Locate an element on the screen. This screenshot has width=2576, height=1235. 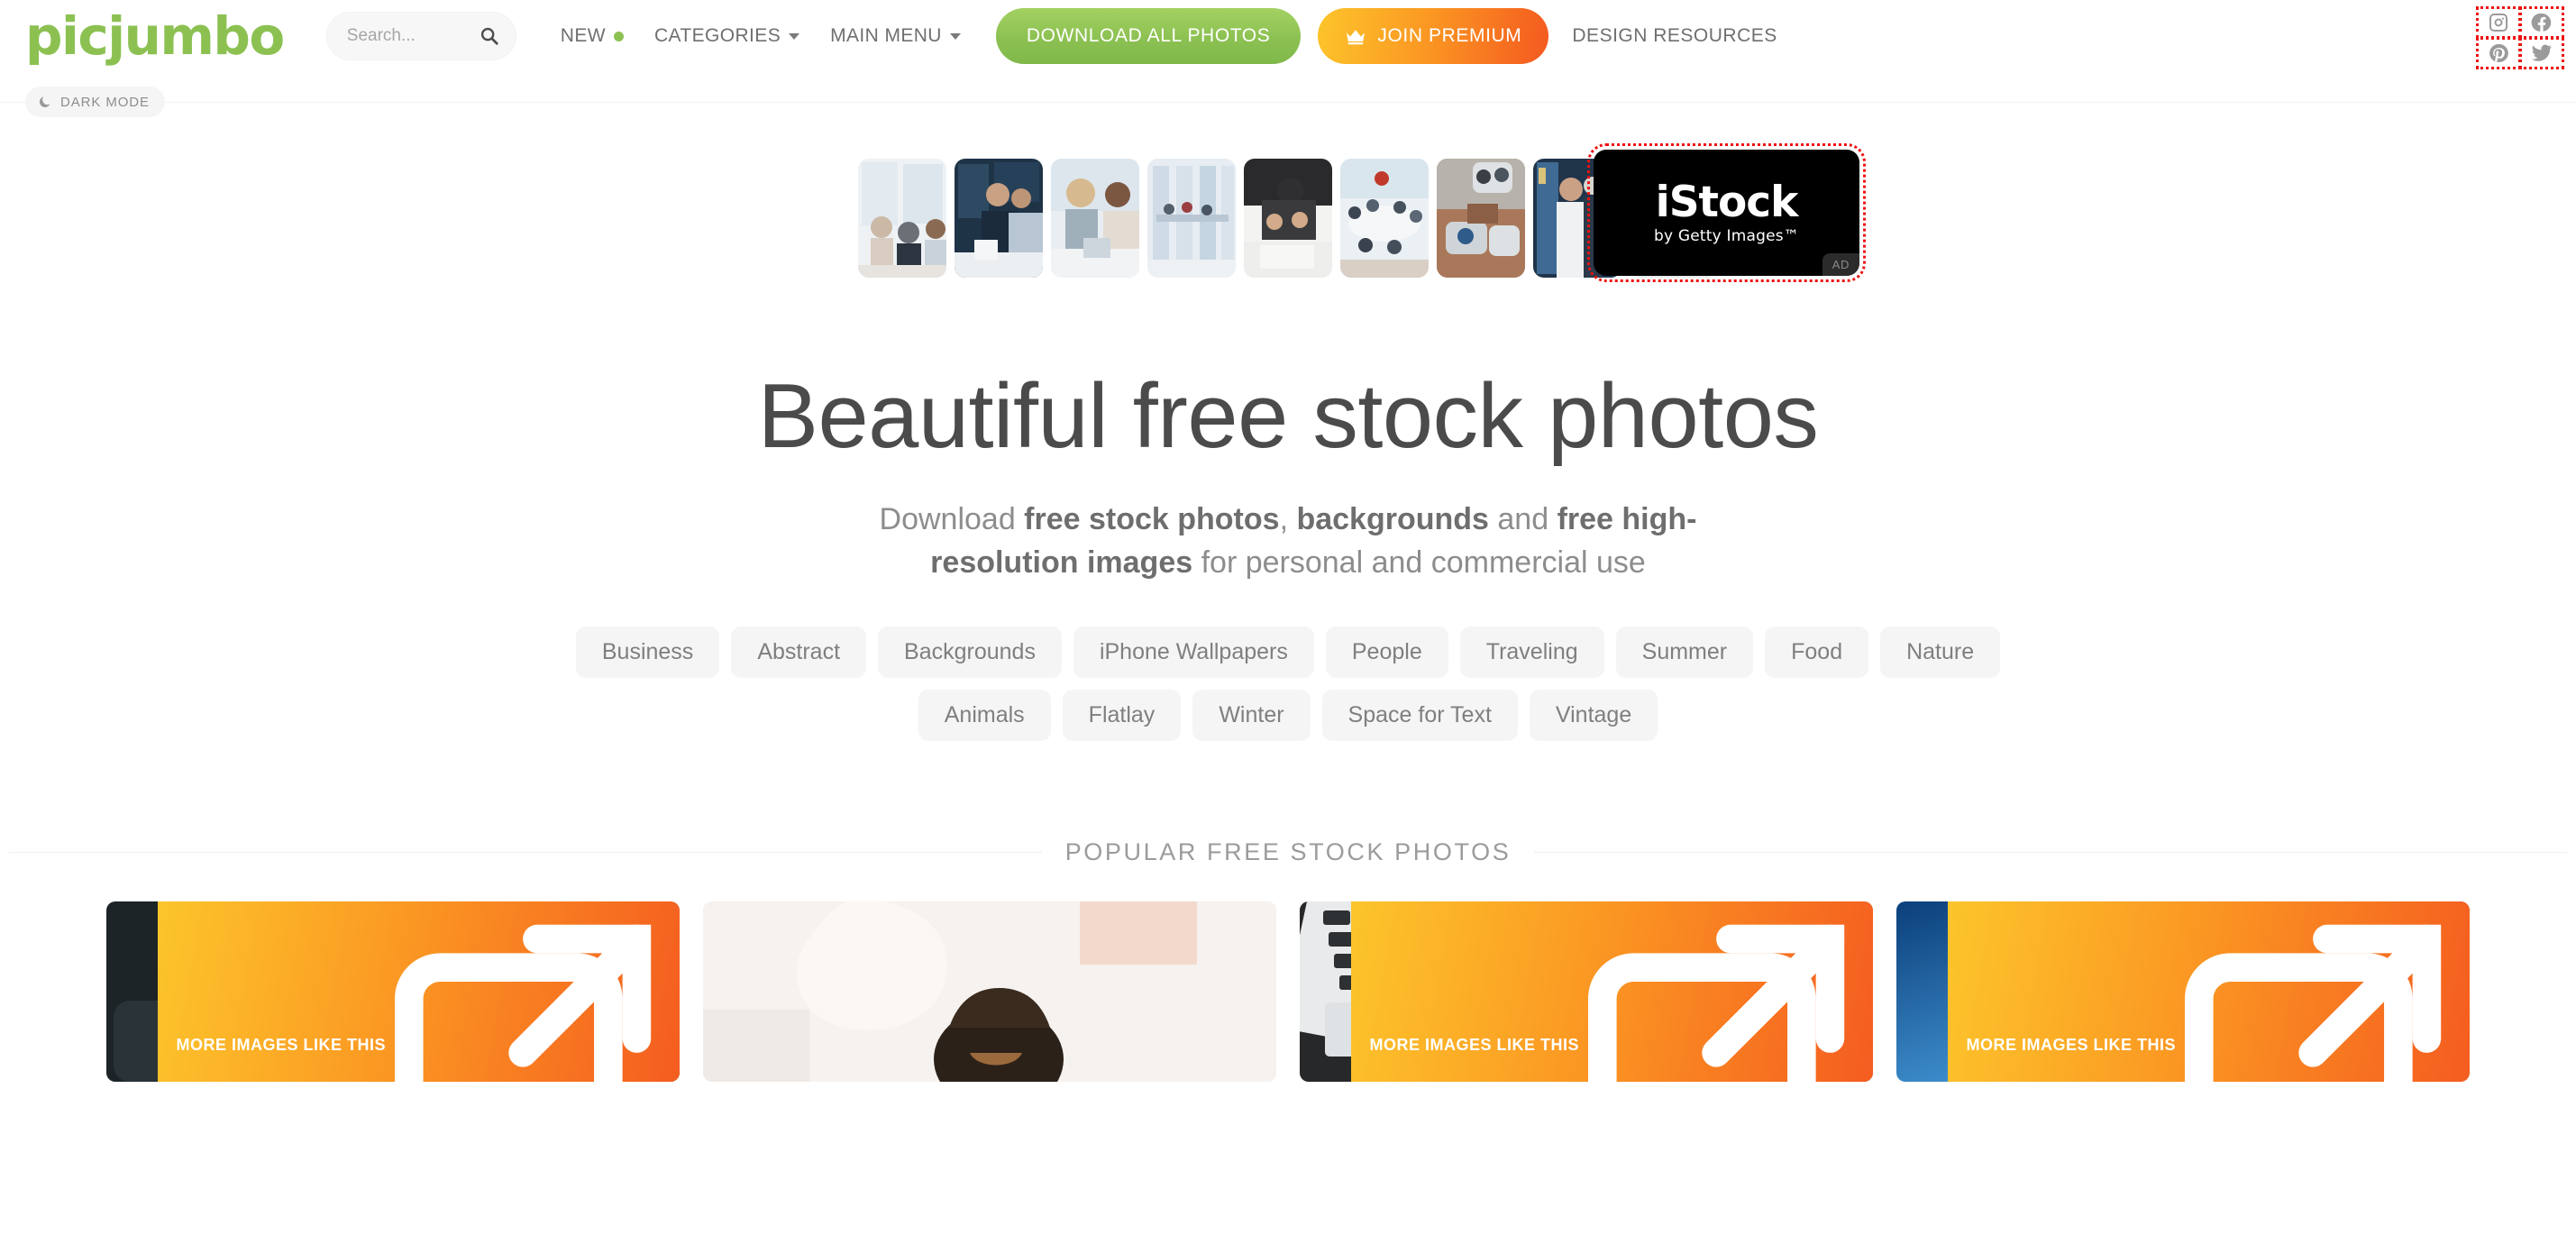
dark-mode-label: DARK MODE is located at coordinates (105, 102).